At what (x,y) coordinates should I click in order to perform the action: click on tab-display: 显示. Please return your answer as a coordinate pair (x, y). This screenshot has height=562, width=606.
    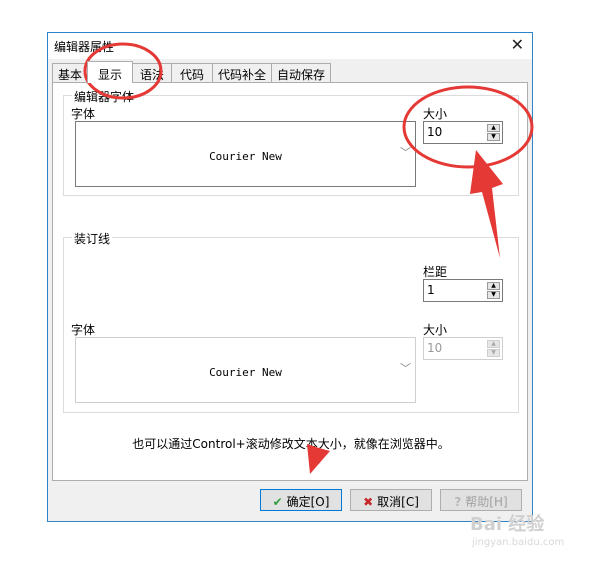
    Looking at the image, I should click on (110, 72).